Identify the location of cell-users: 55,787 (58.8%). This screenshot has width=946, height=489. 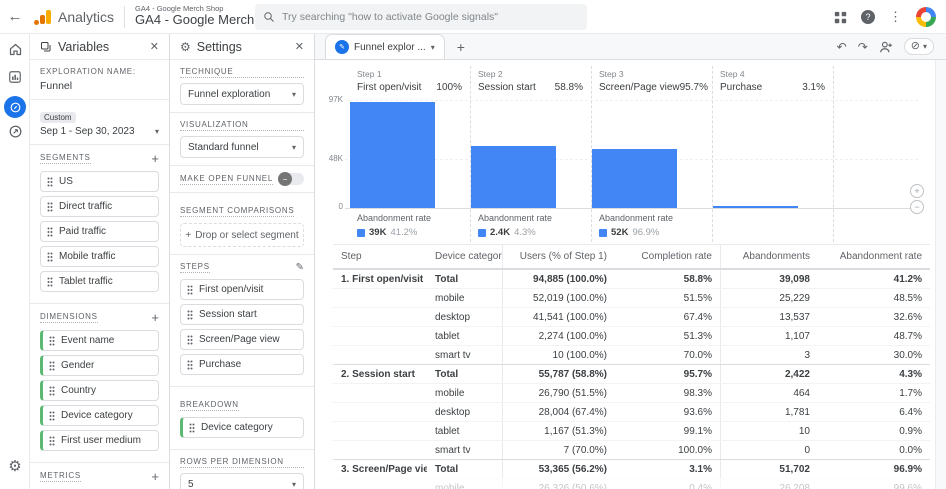
(558, 374).